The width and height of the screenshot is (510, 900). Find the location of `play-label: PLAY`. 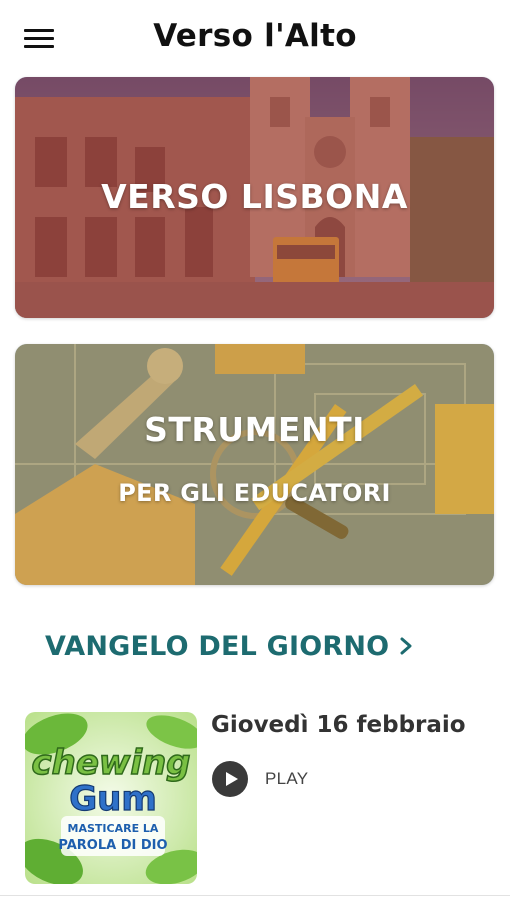

play-label: PLAY is located at coordinates (287, 778).